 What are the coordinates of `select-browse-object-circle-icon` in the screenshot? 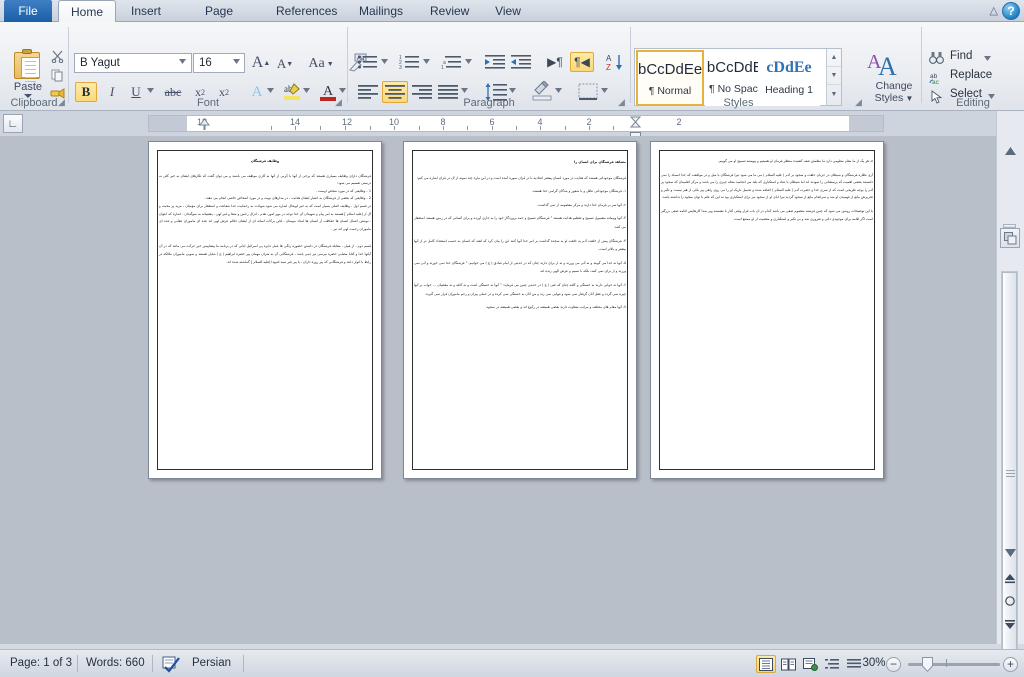 It's located at (1010, 601).